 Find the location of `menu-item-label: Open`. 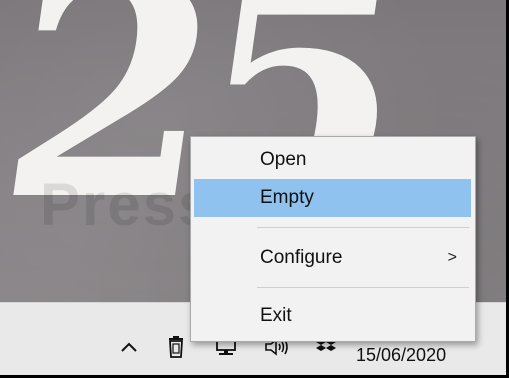

menu-item-label: Open is located at coordinates (283, 159).